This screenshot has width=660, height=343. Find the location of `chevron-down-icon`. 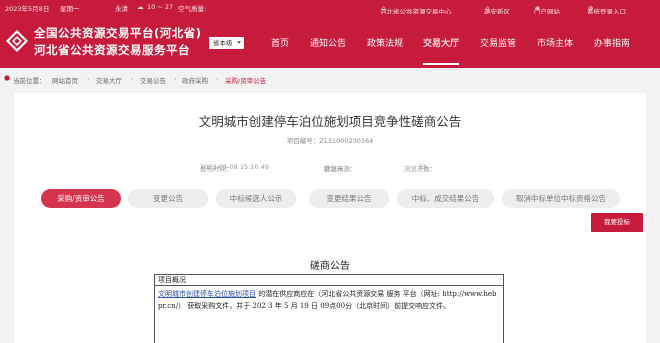

chevron-down-icon is located at coordinates (239, 42).